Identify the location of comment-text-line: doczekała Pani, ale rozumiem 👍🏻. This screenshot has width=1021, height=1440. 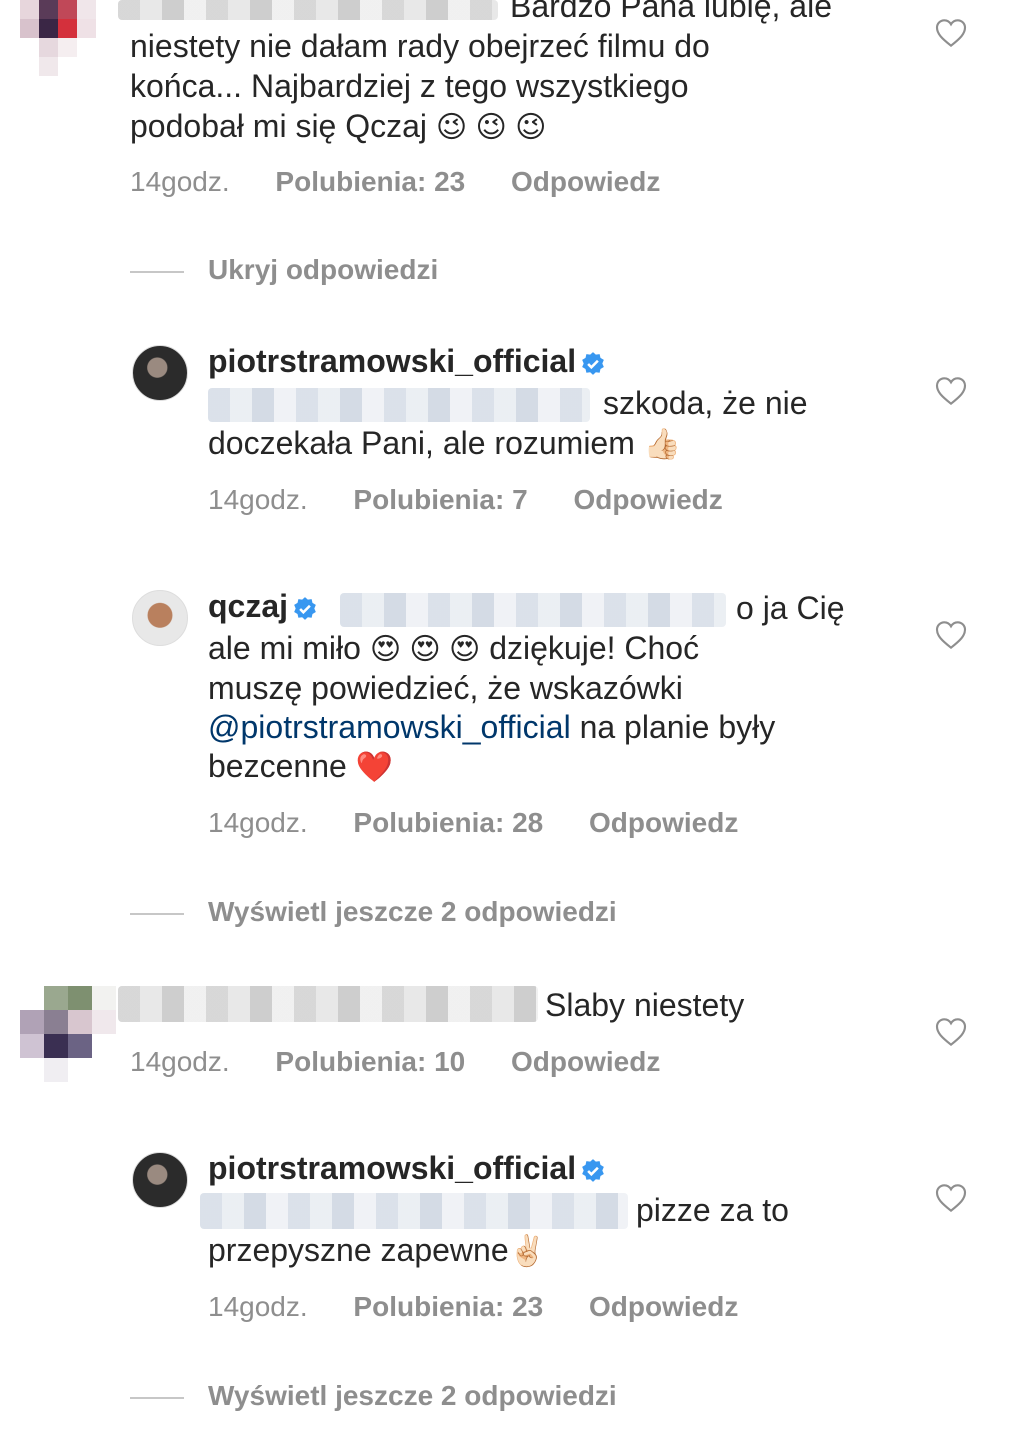
(444, 444).